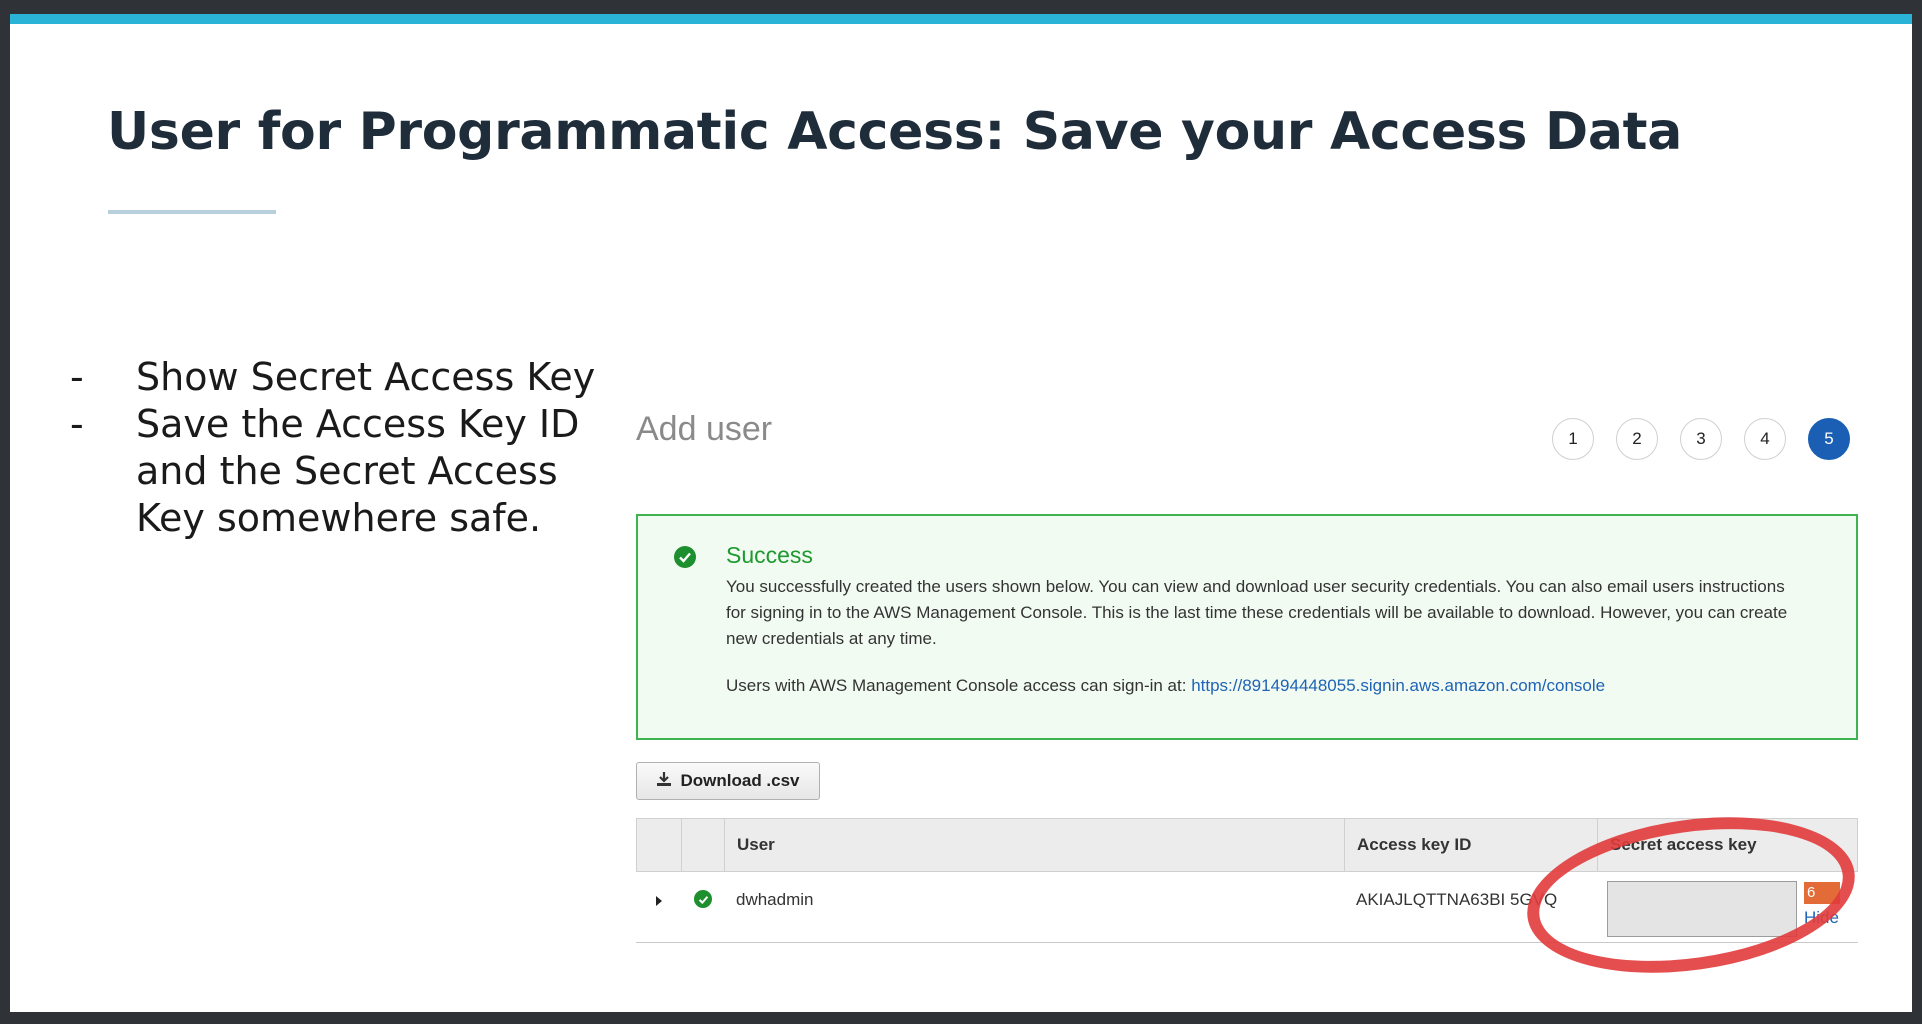 Image resolution: width=1922 pixels, height=1024 pixels. What do you see at coordinates (775, 899) in the screenshot?
I see `user-name: dwhadmin` at bounding box center [775, 899].